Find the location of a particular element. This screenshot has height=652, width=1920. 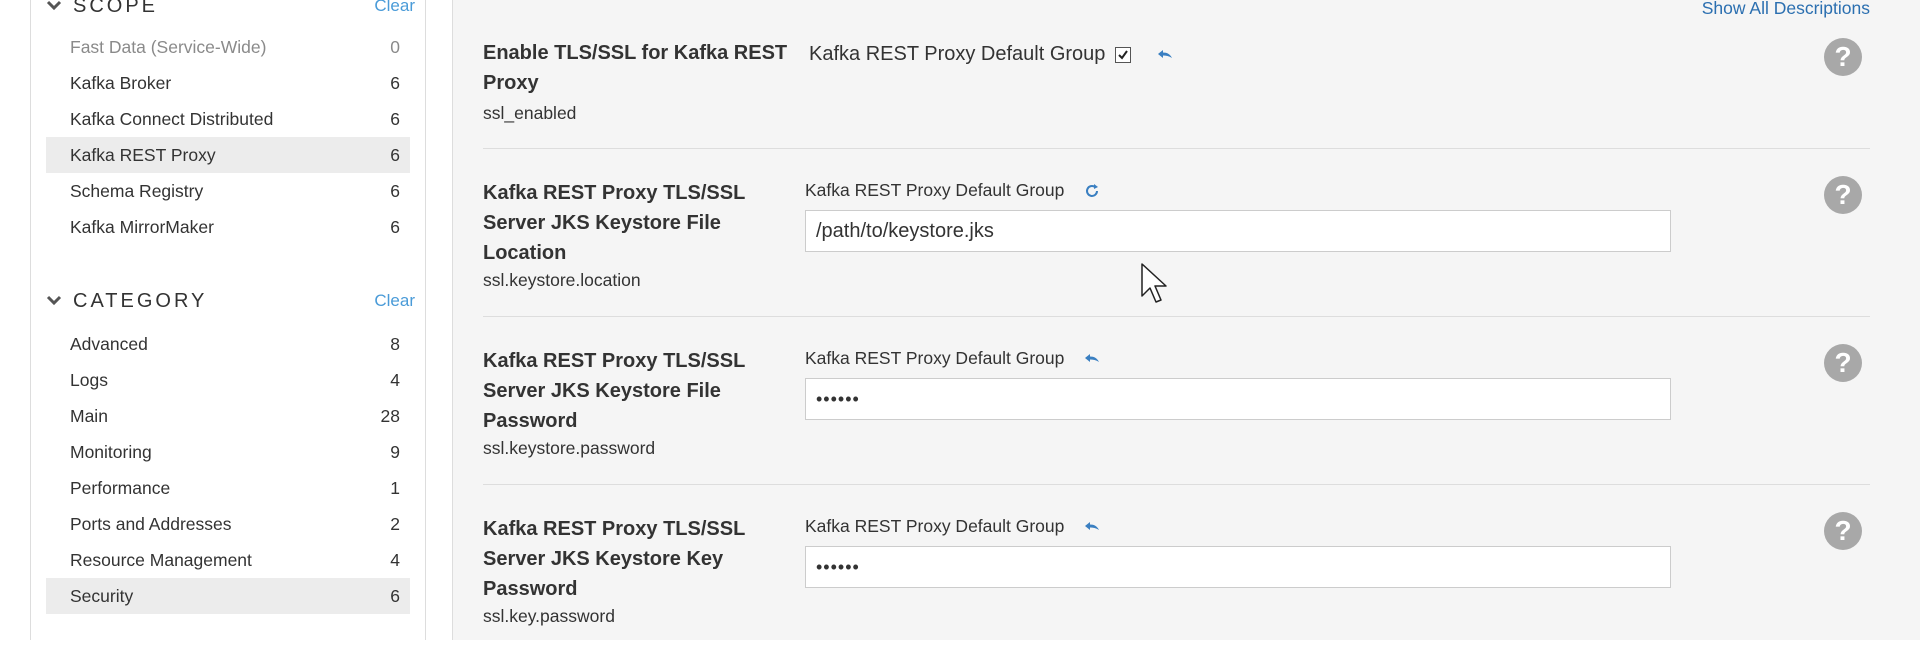

category-item-main: Main 28 is located at coordinates (228, 416).